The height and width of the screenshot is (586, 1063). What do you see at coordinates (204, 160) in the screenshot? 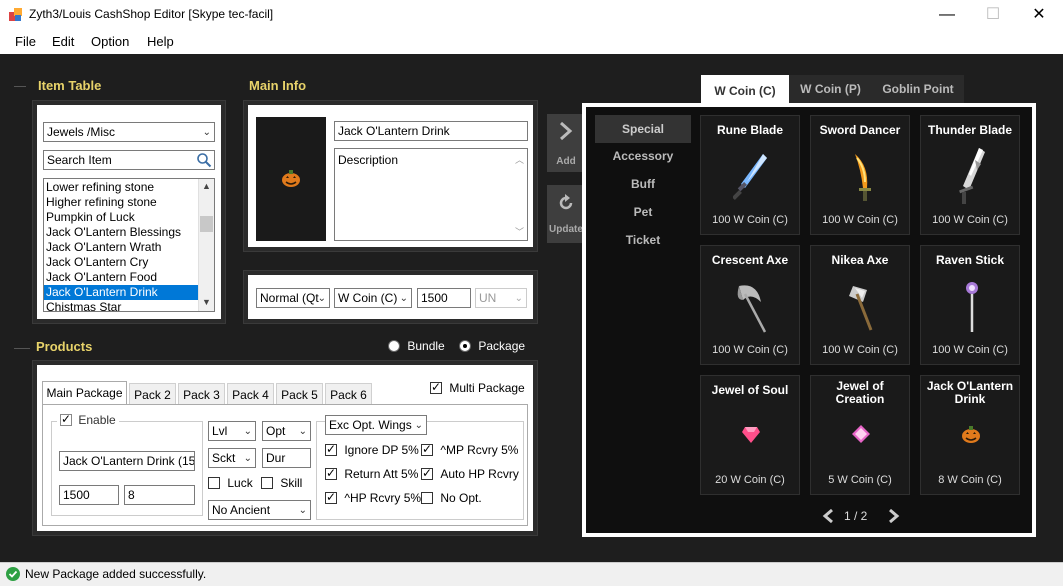
I see `search-icon` at bounding box center [204, 160].